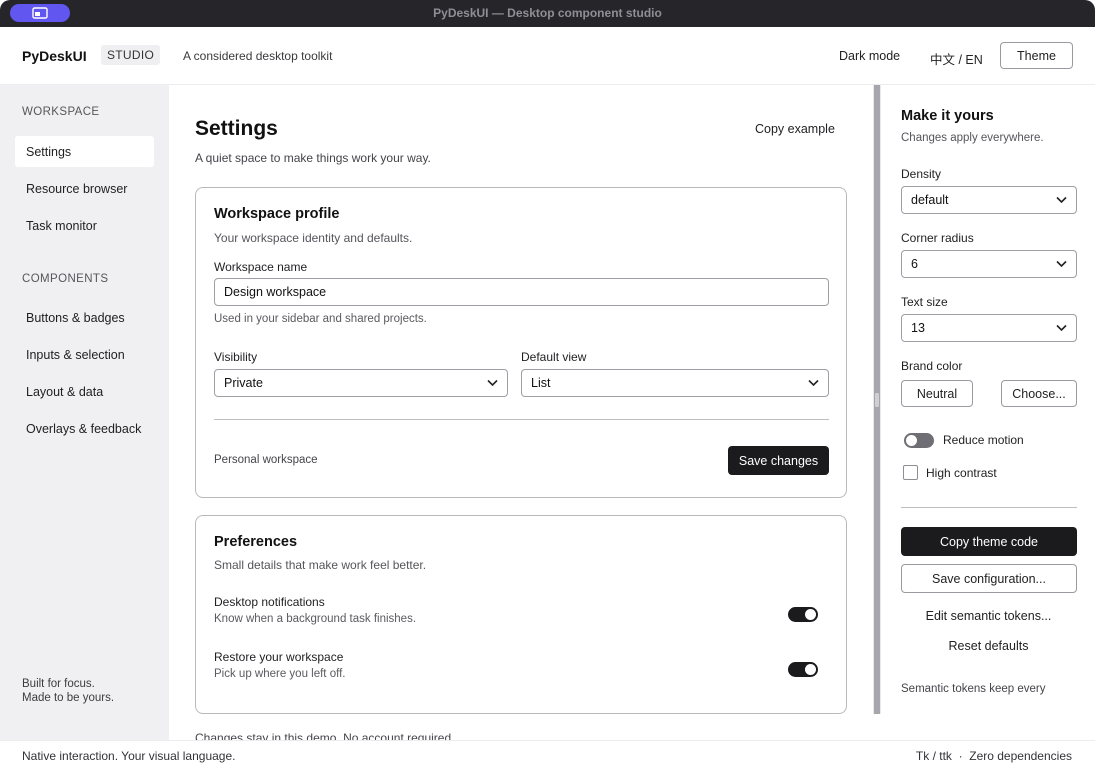 Image resolution: width=1095 pixels, height=768 pixels. Describe the element at coordinates (361, 383) in the screenshot. I see `visibility-select: Private` at that location.